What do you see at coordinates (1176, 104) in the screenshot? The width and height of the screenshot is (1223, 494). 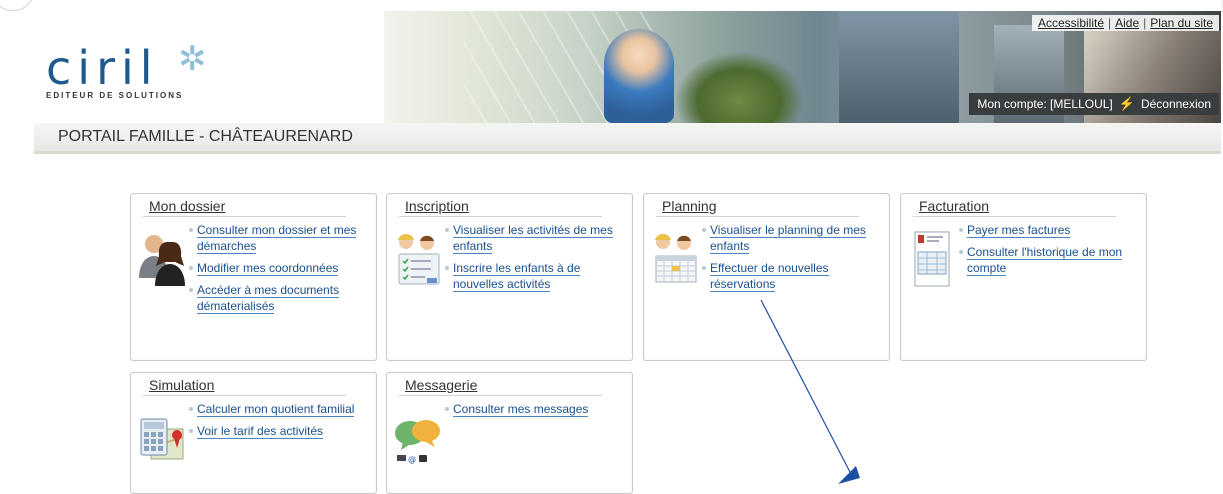 I see `logout-link: Déconnexion` at bounding box center [1176, 104].